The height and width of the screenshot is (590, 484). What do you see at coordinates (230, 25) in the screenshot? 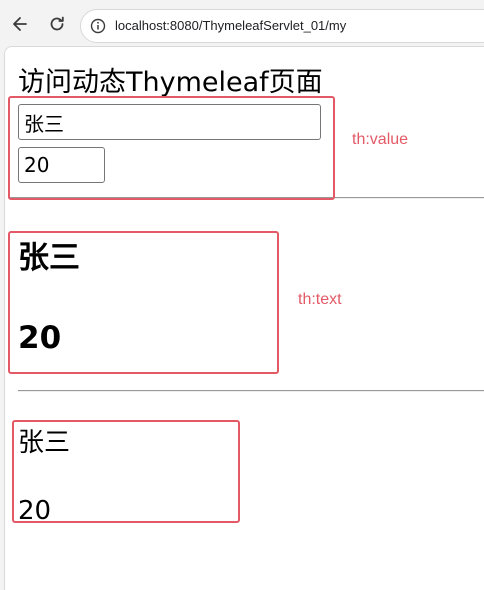
I see `url-text: localhost:8080/ThymeleafServlet_01/my` at bounding box center [230, 25].